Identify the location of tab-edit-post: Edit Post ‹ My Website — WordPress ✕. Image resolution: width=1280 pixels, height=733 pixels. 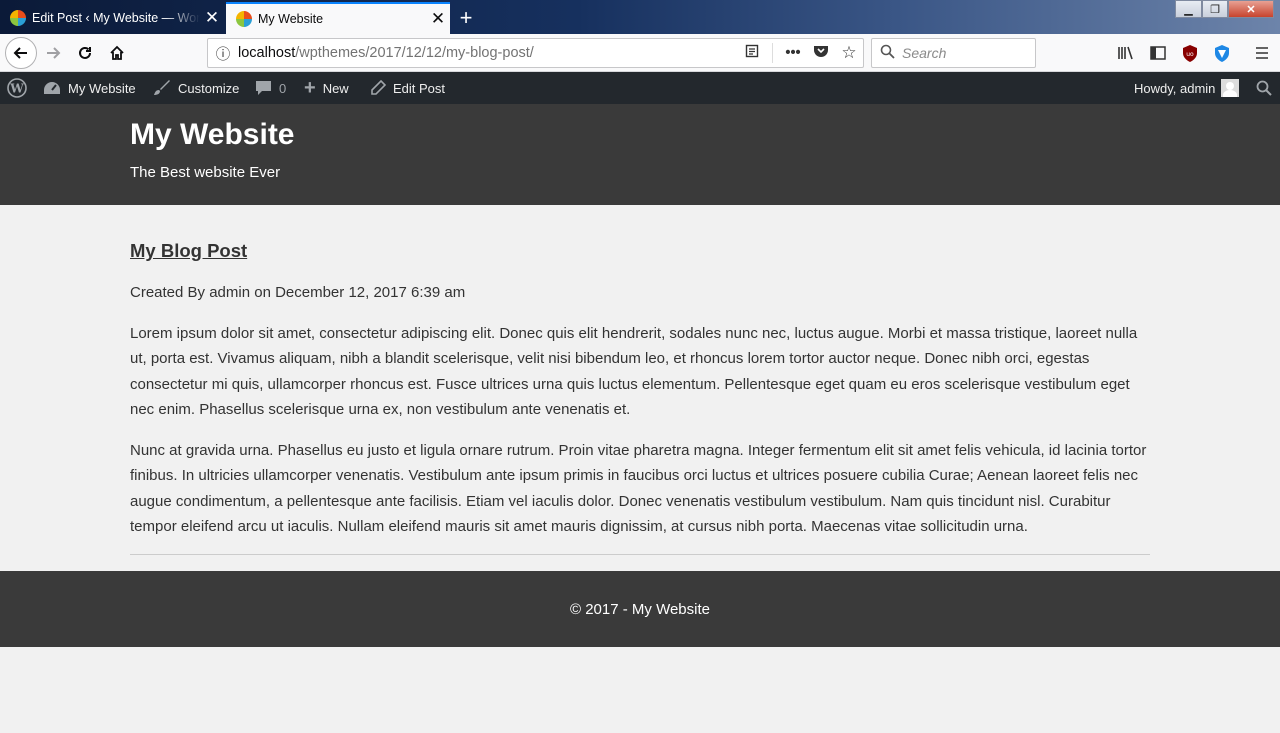
(112, 18).